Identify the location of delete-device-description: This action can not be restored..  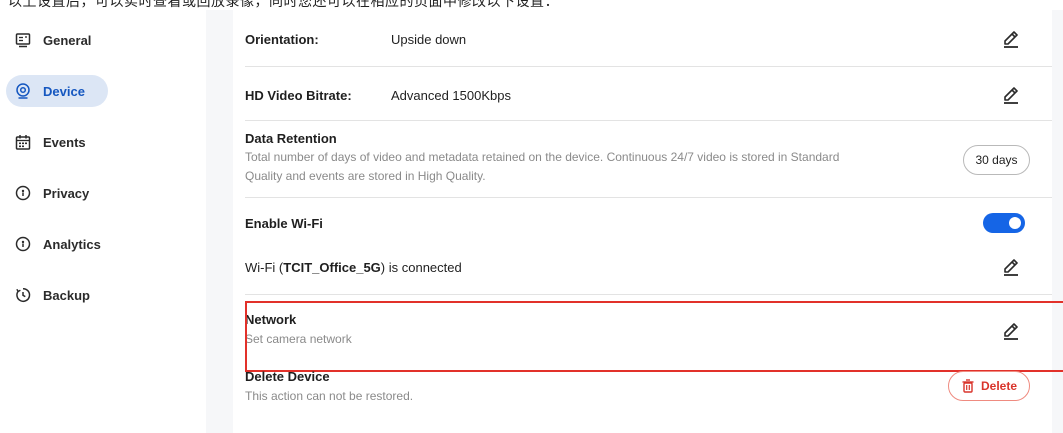
(329, 396).